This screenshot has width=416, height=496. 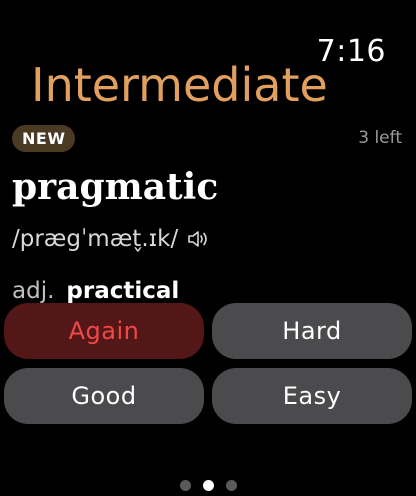 What do you see at coordinates (123, 291) in the screenshot?
I see `definition-meaning: practical` at bounding box center [123, 291].